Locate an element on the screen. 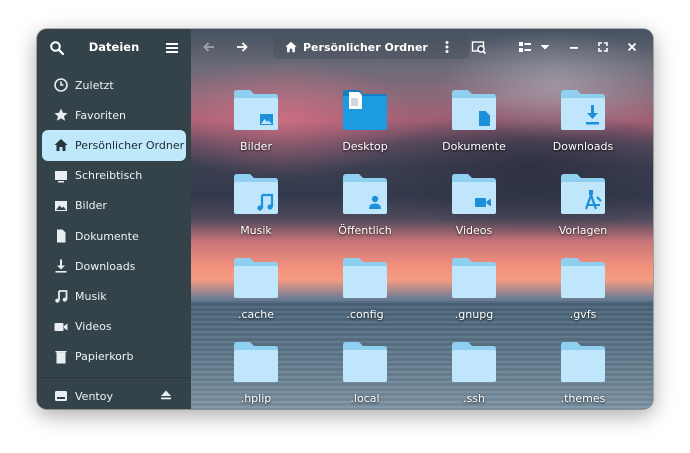  sidebar-item-pictures: Bilder is located at coordinates (114, 206).